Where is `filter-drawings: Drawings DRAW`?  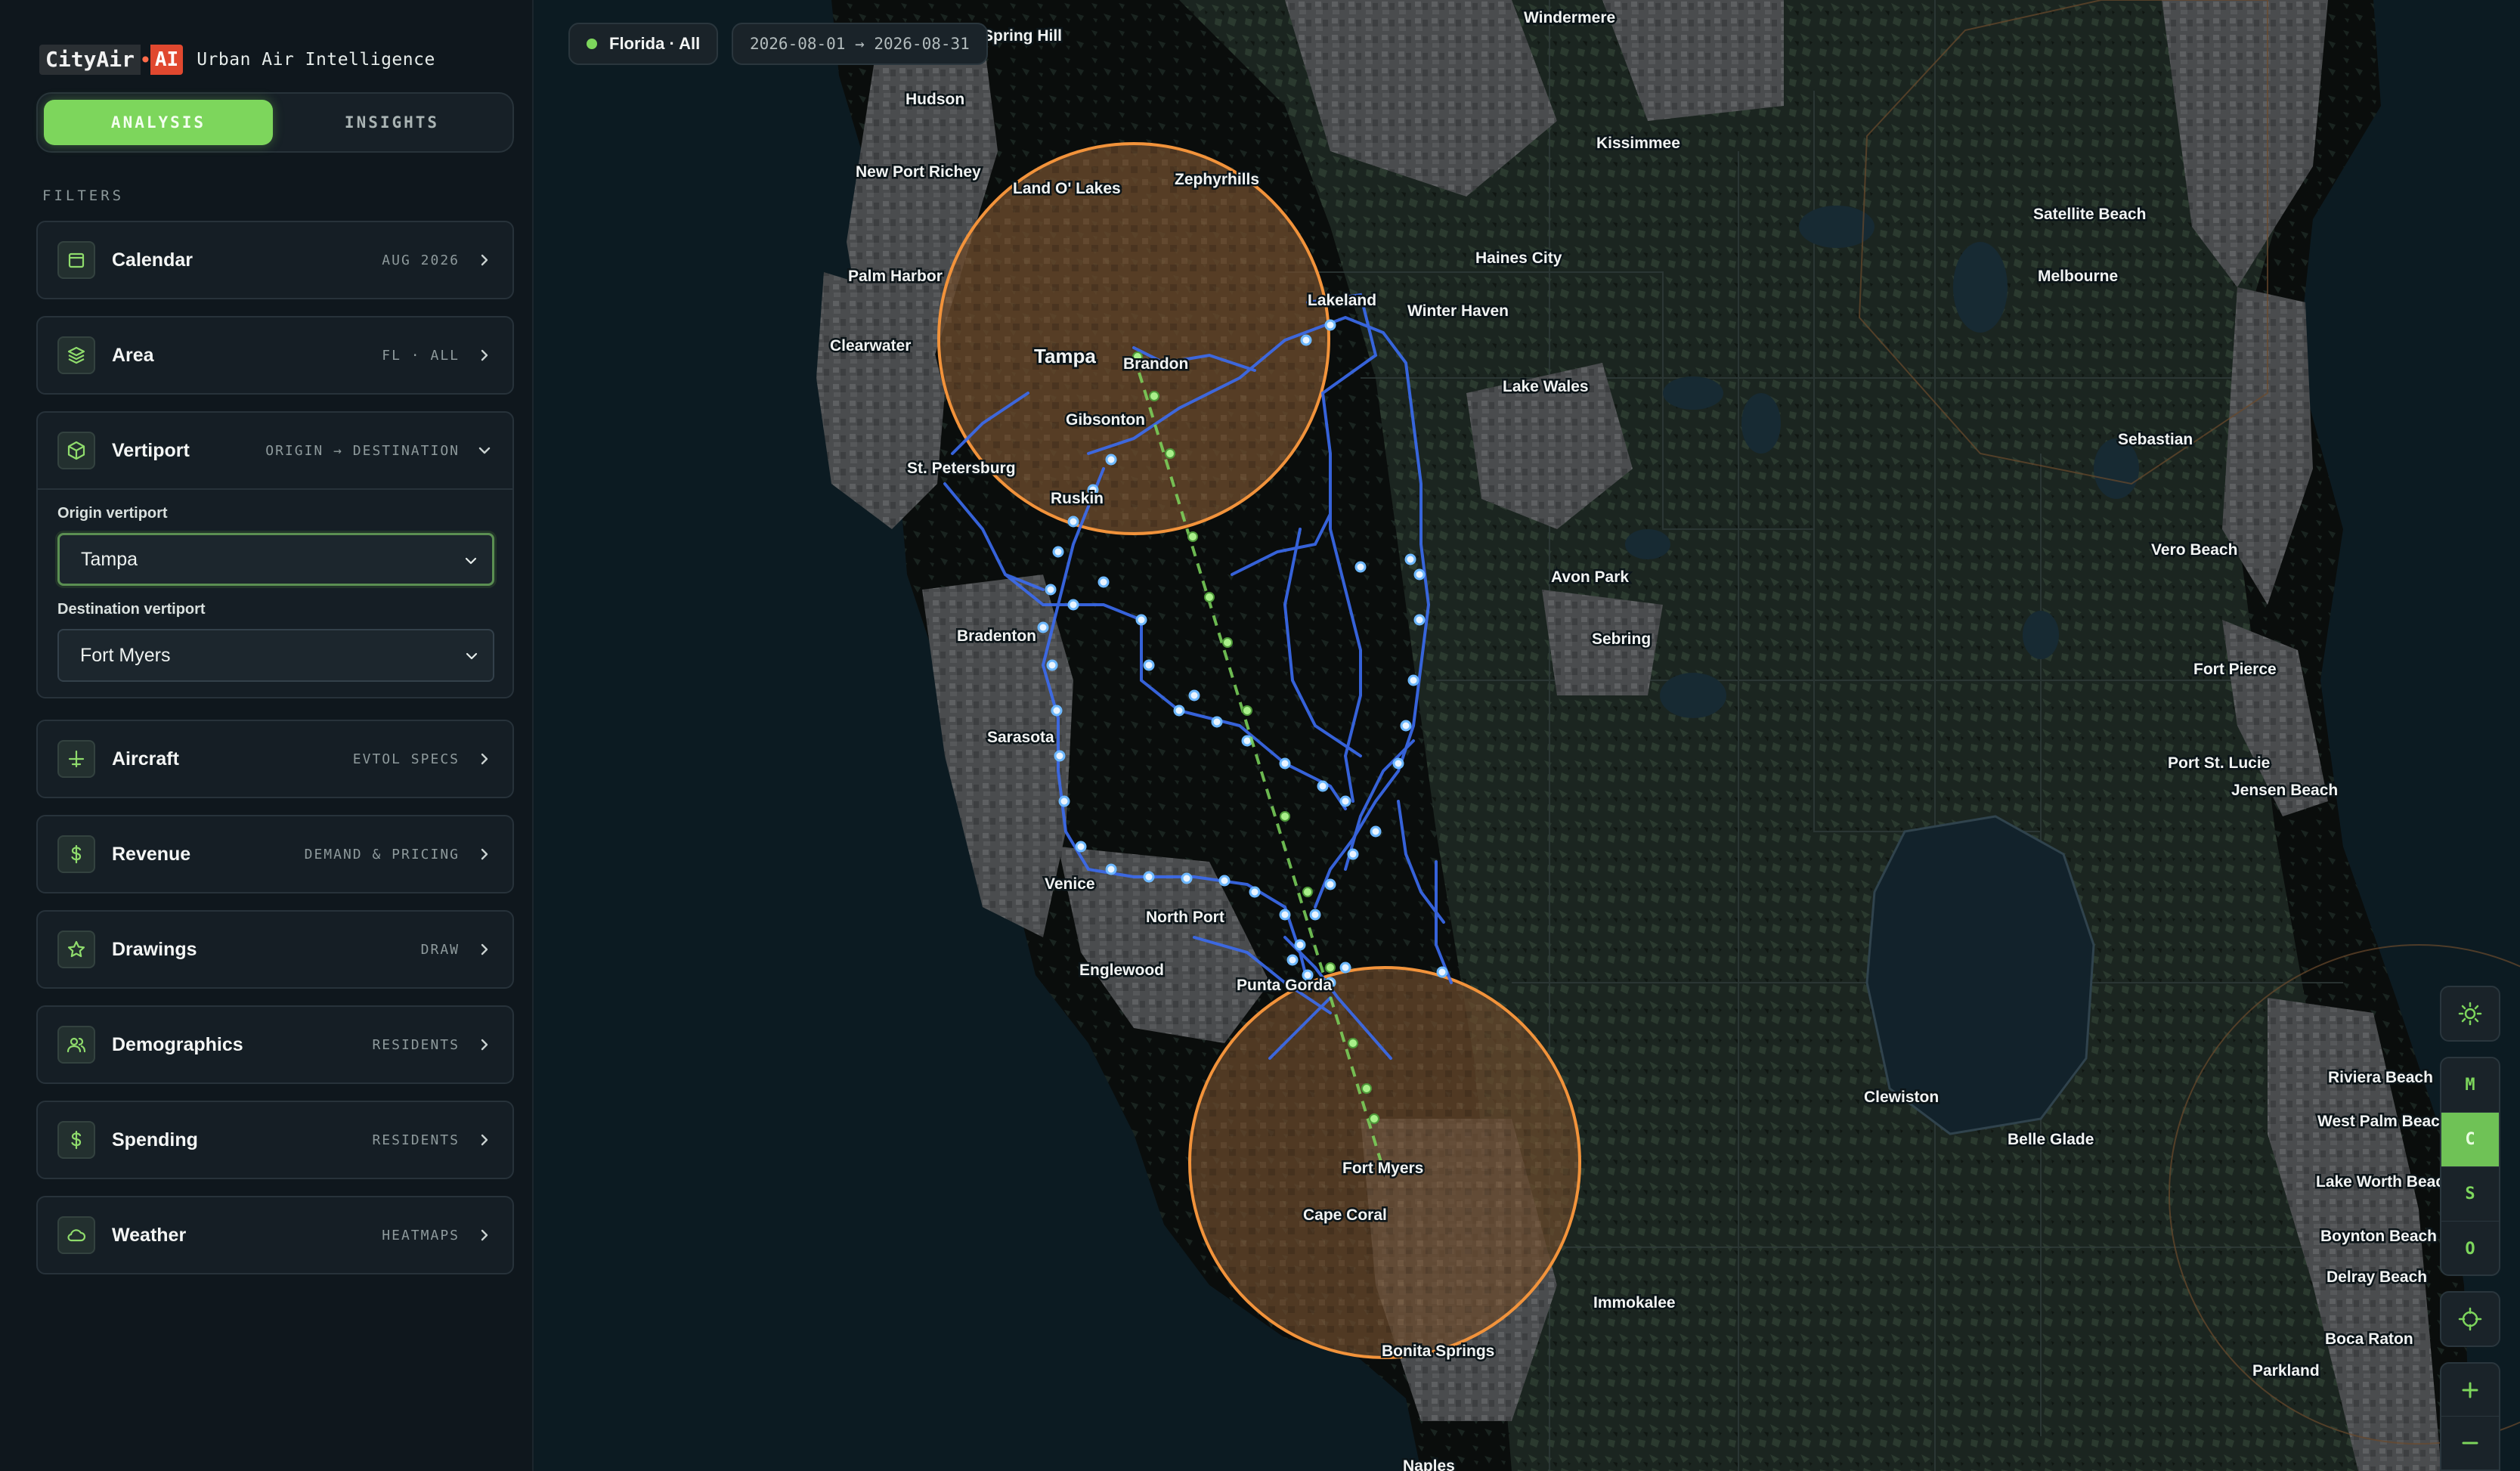 filter-drawings: Drawings DRAW is located at coordinates (275, 950).